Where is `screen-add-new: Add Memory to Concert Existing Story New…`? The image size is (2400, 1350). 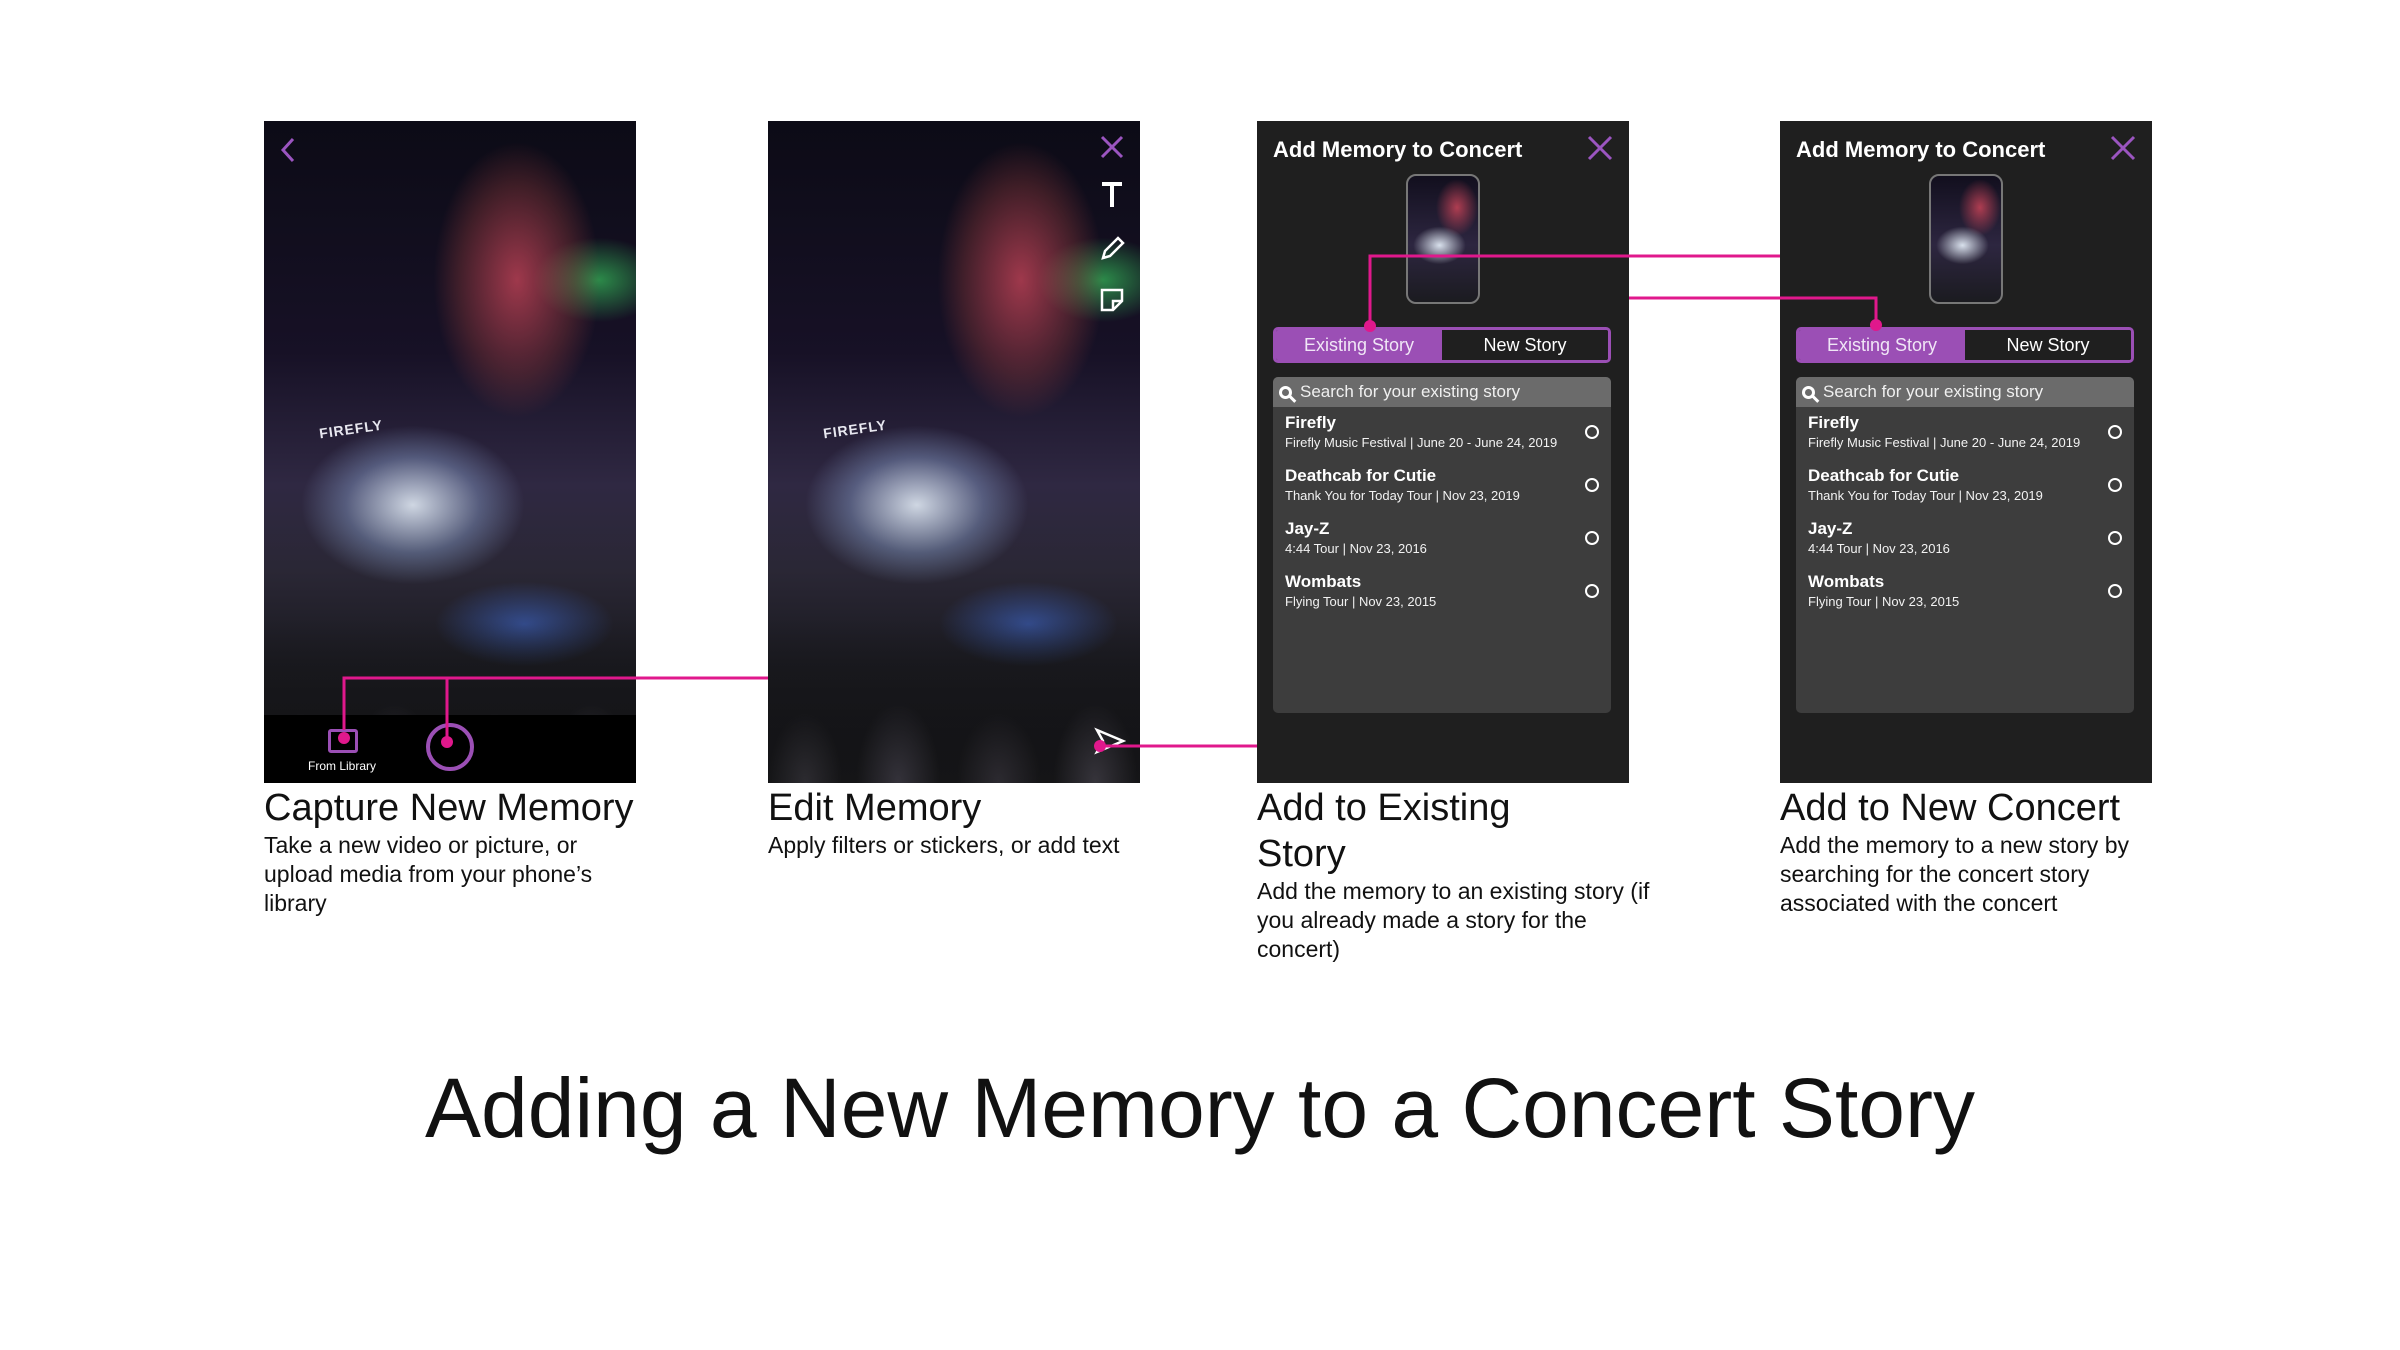
screen-add-new: Add Memory to Concert Existing Story New… is located at coordinates (1966, 452).